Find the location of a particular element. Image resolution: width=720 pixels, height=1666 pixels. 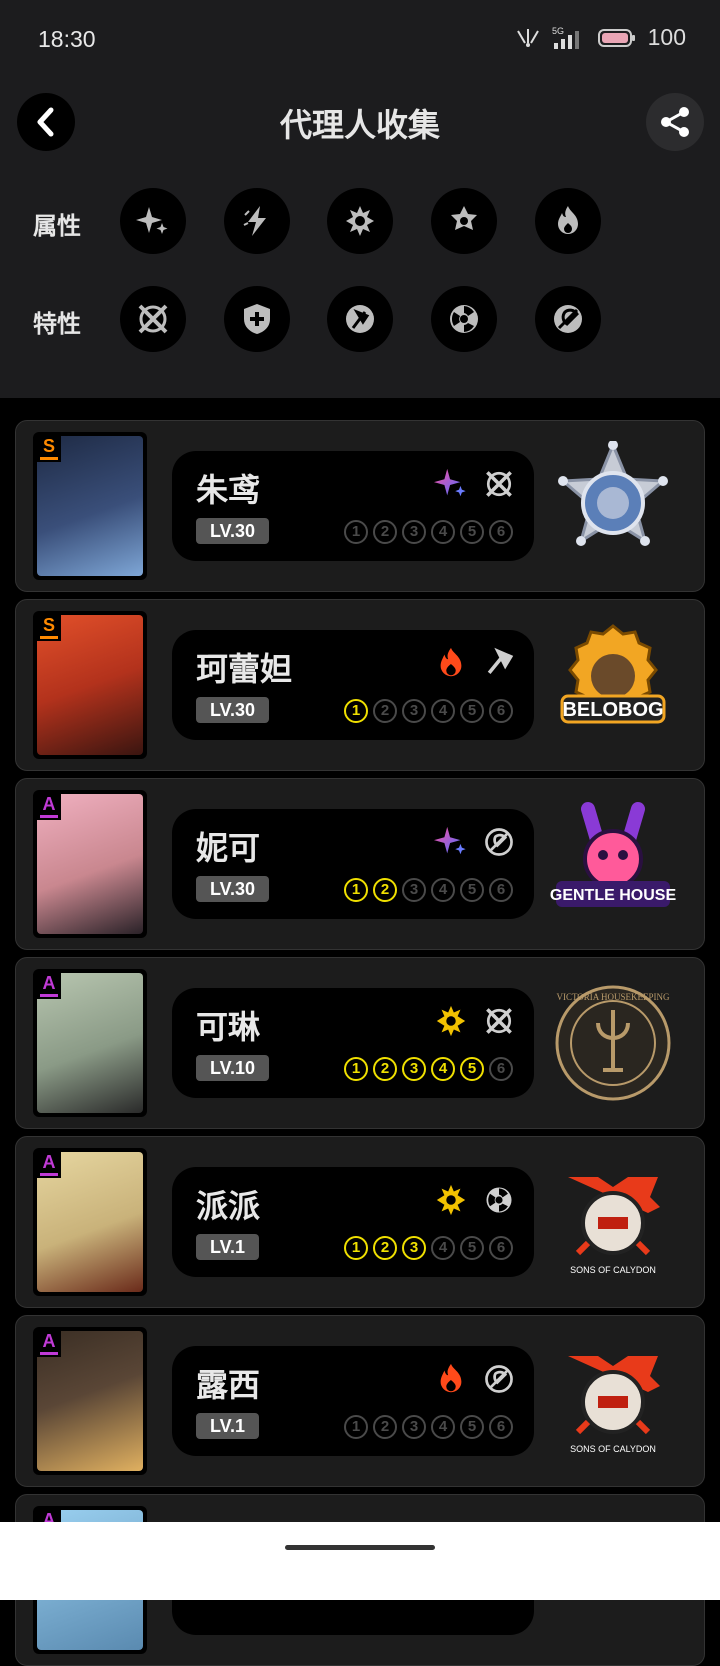

filter-physical-button is located at coordinates (360, 221).